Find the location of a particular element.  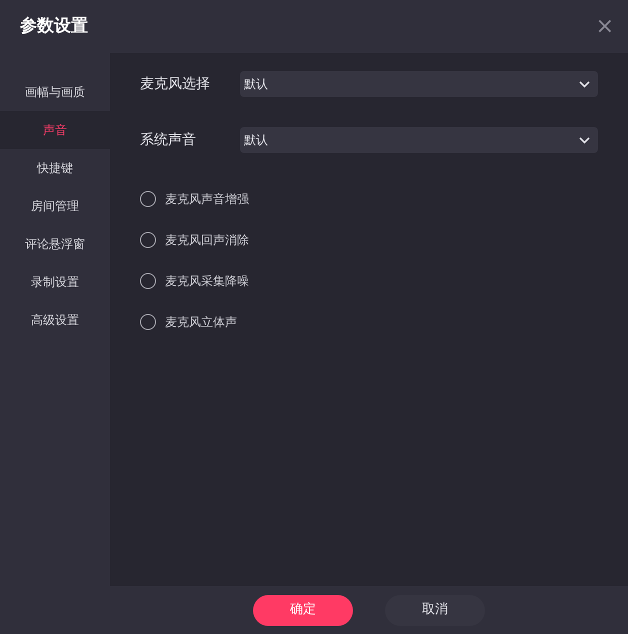

sidebar-item: 房间管理 is located at coordinates (55, 206).